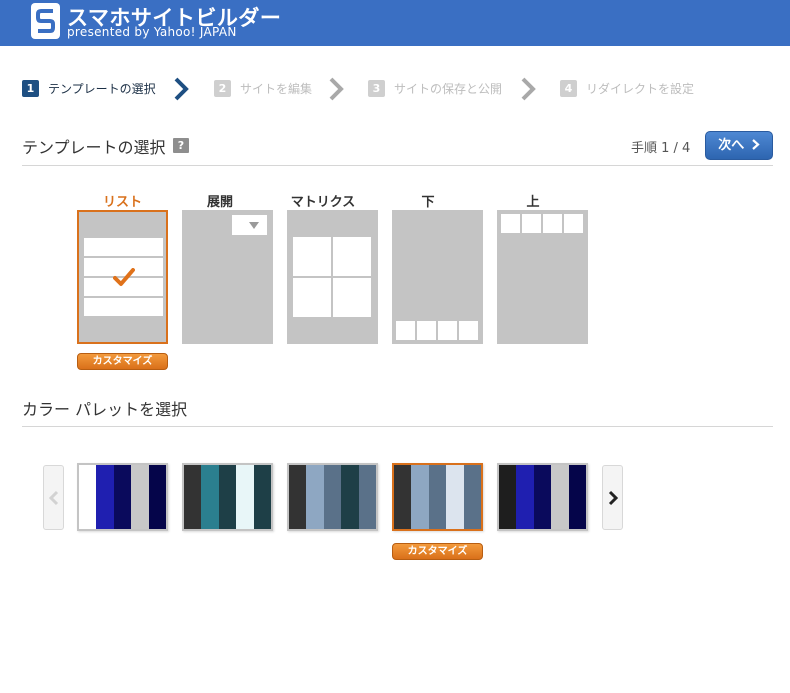 The height and width of the screenshot is (693, 790). What do you see at coordinates (323, 202) in the screenshot?
I see `template-label-matrix: マトリクス` at bounding box center [323, 202].